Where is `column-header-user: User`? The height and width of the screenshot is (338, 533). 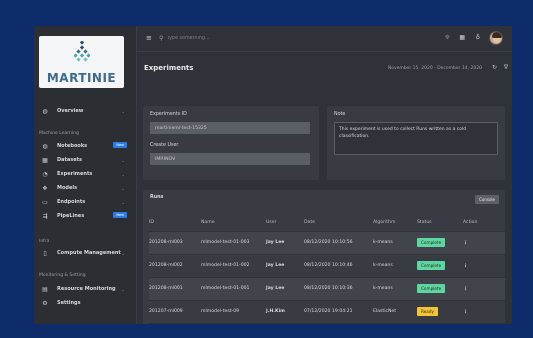 column-header-user: User is located at coordinates (285, 223).